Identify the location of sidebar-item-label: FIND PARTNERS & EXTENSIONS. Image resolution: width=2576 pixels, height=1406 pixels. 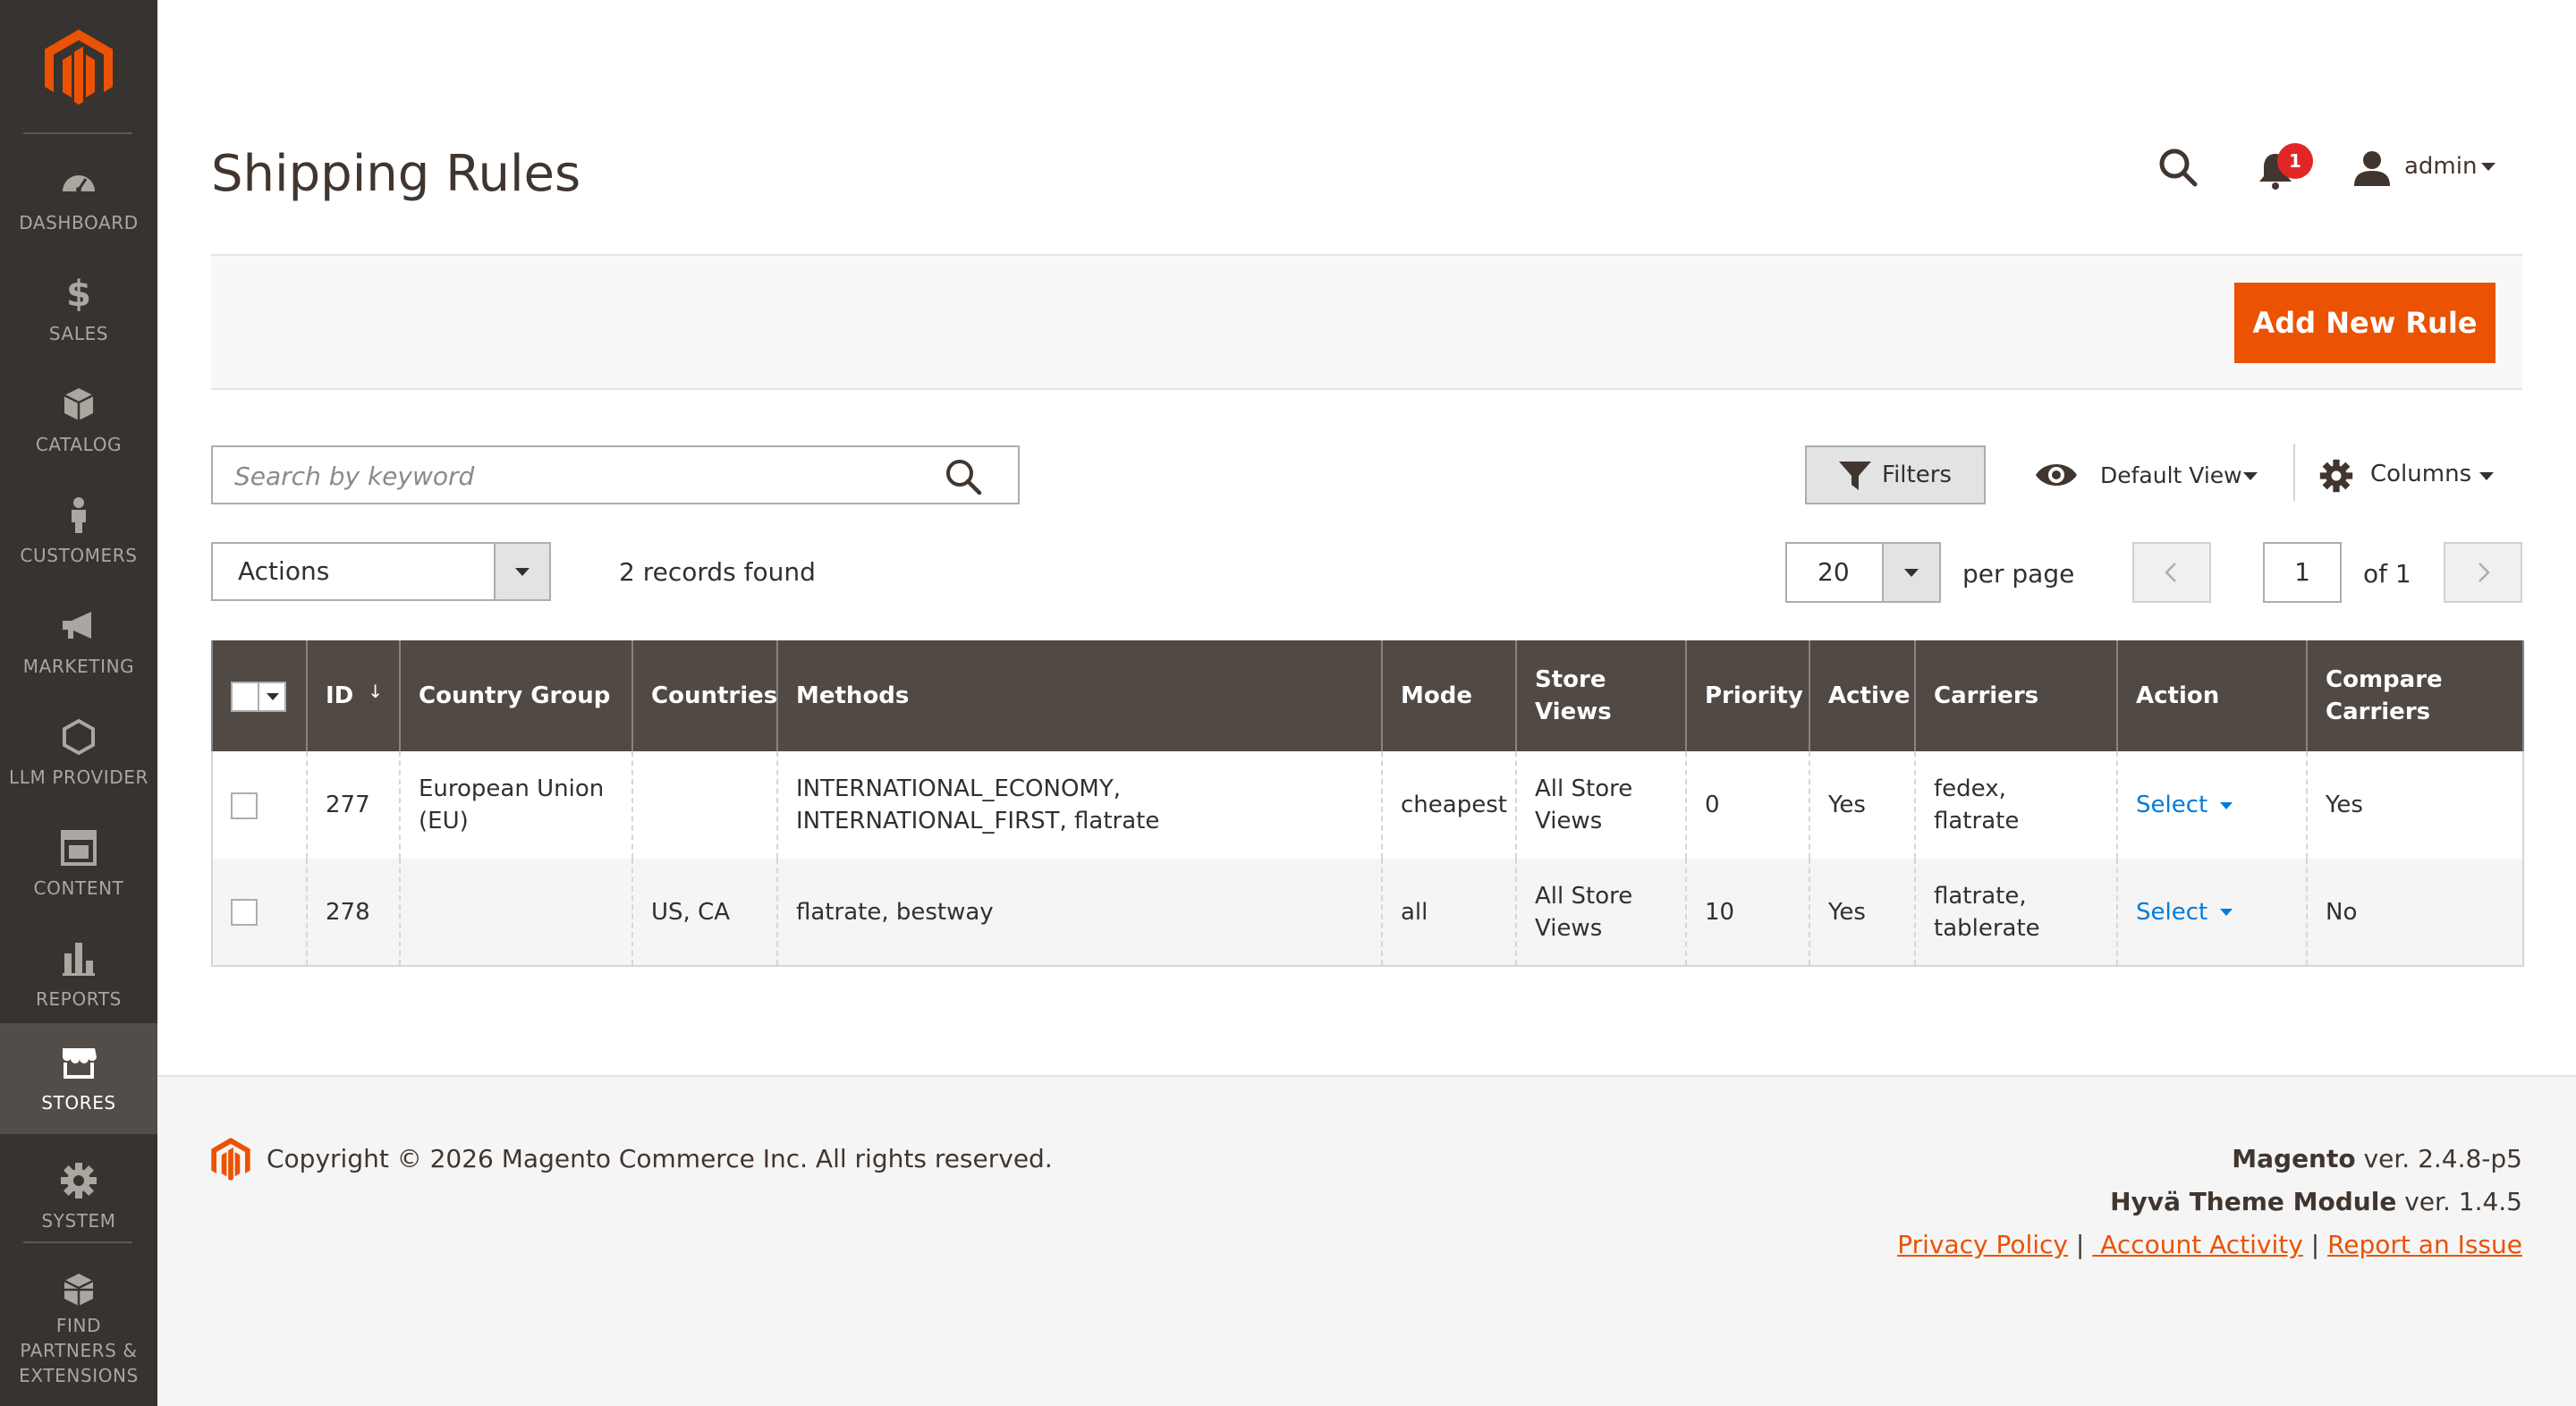
(79, 1351).